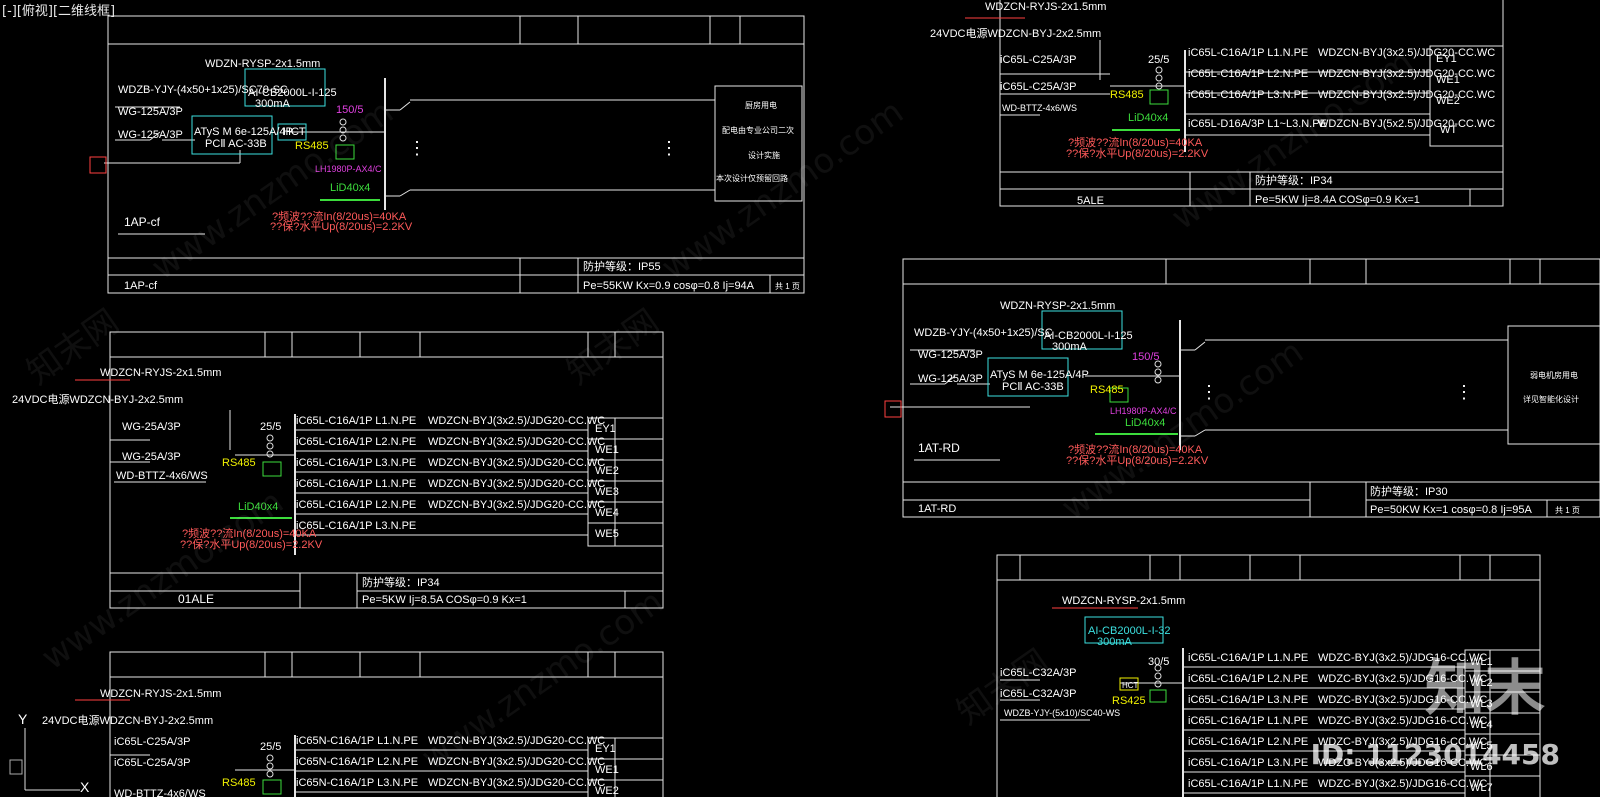  What do you see at coordinates (1039, 375) in the screenshot?
I see `prd-ats1: ATyS M 6e-125A/4P` at bounding box center [1039, 375].